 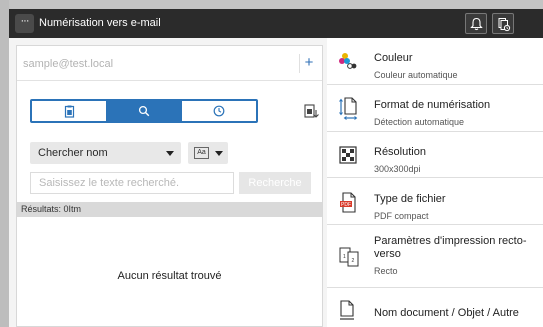 What do you see at coordinates (153, 64) in the screenshot?
I see `email-field` at bounding box center [153, 64].